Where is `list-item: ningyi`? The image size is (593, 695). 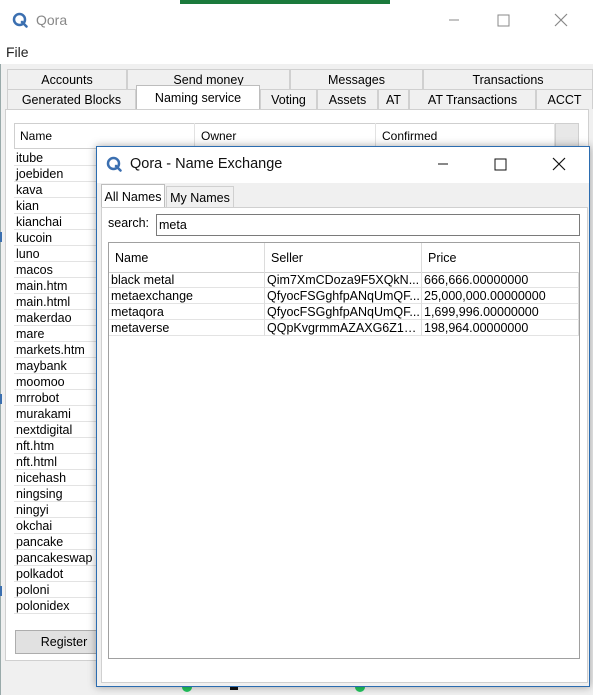
list-item: ningyi is located at coordinates (55, 510).